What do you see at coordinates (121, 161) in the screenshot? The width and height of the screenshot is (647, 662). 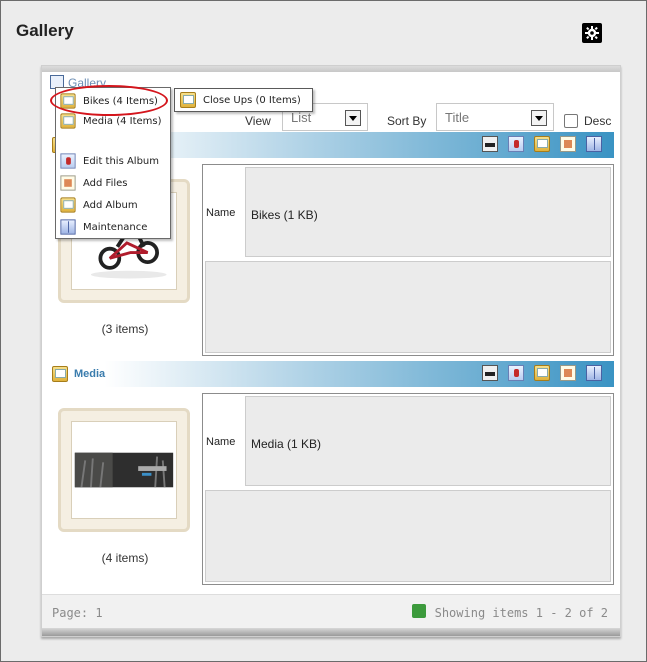 I see `menu-item-label: Edit this Album` at bounding box center [121, 161].